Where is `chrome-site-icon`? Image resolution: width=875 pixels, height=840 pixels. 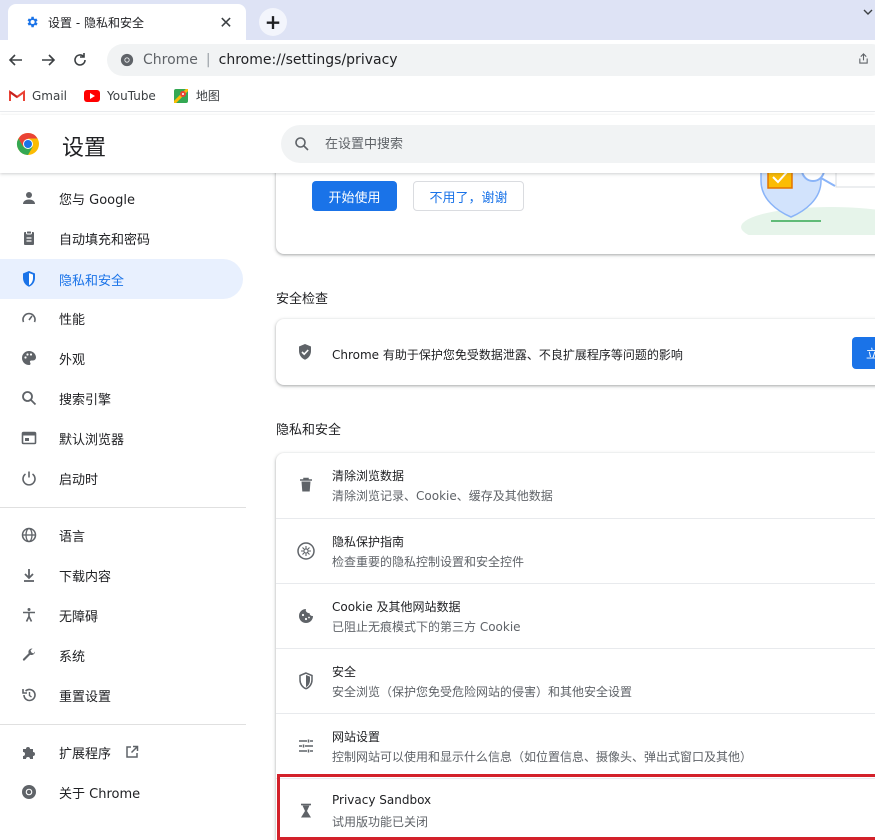
chrome-site-icon is located at coordinates (127, 60).